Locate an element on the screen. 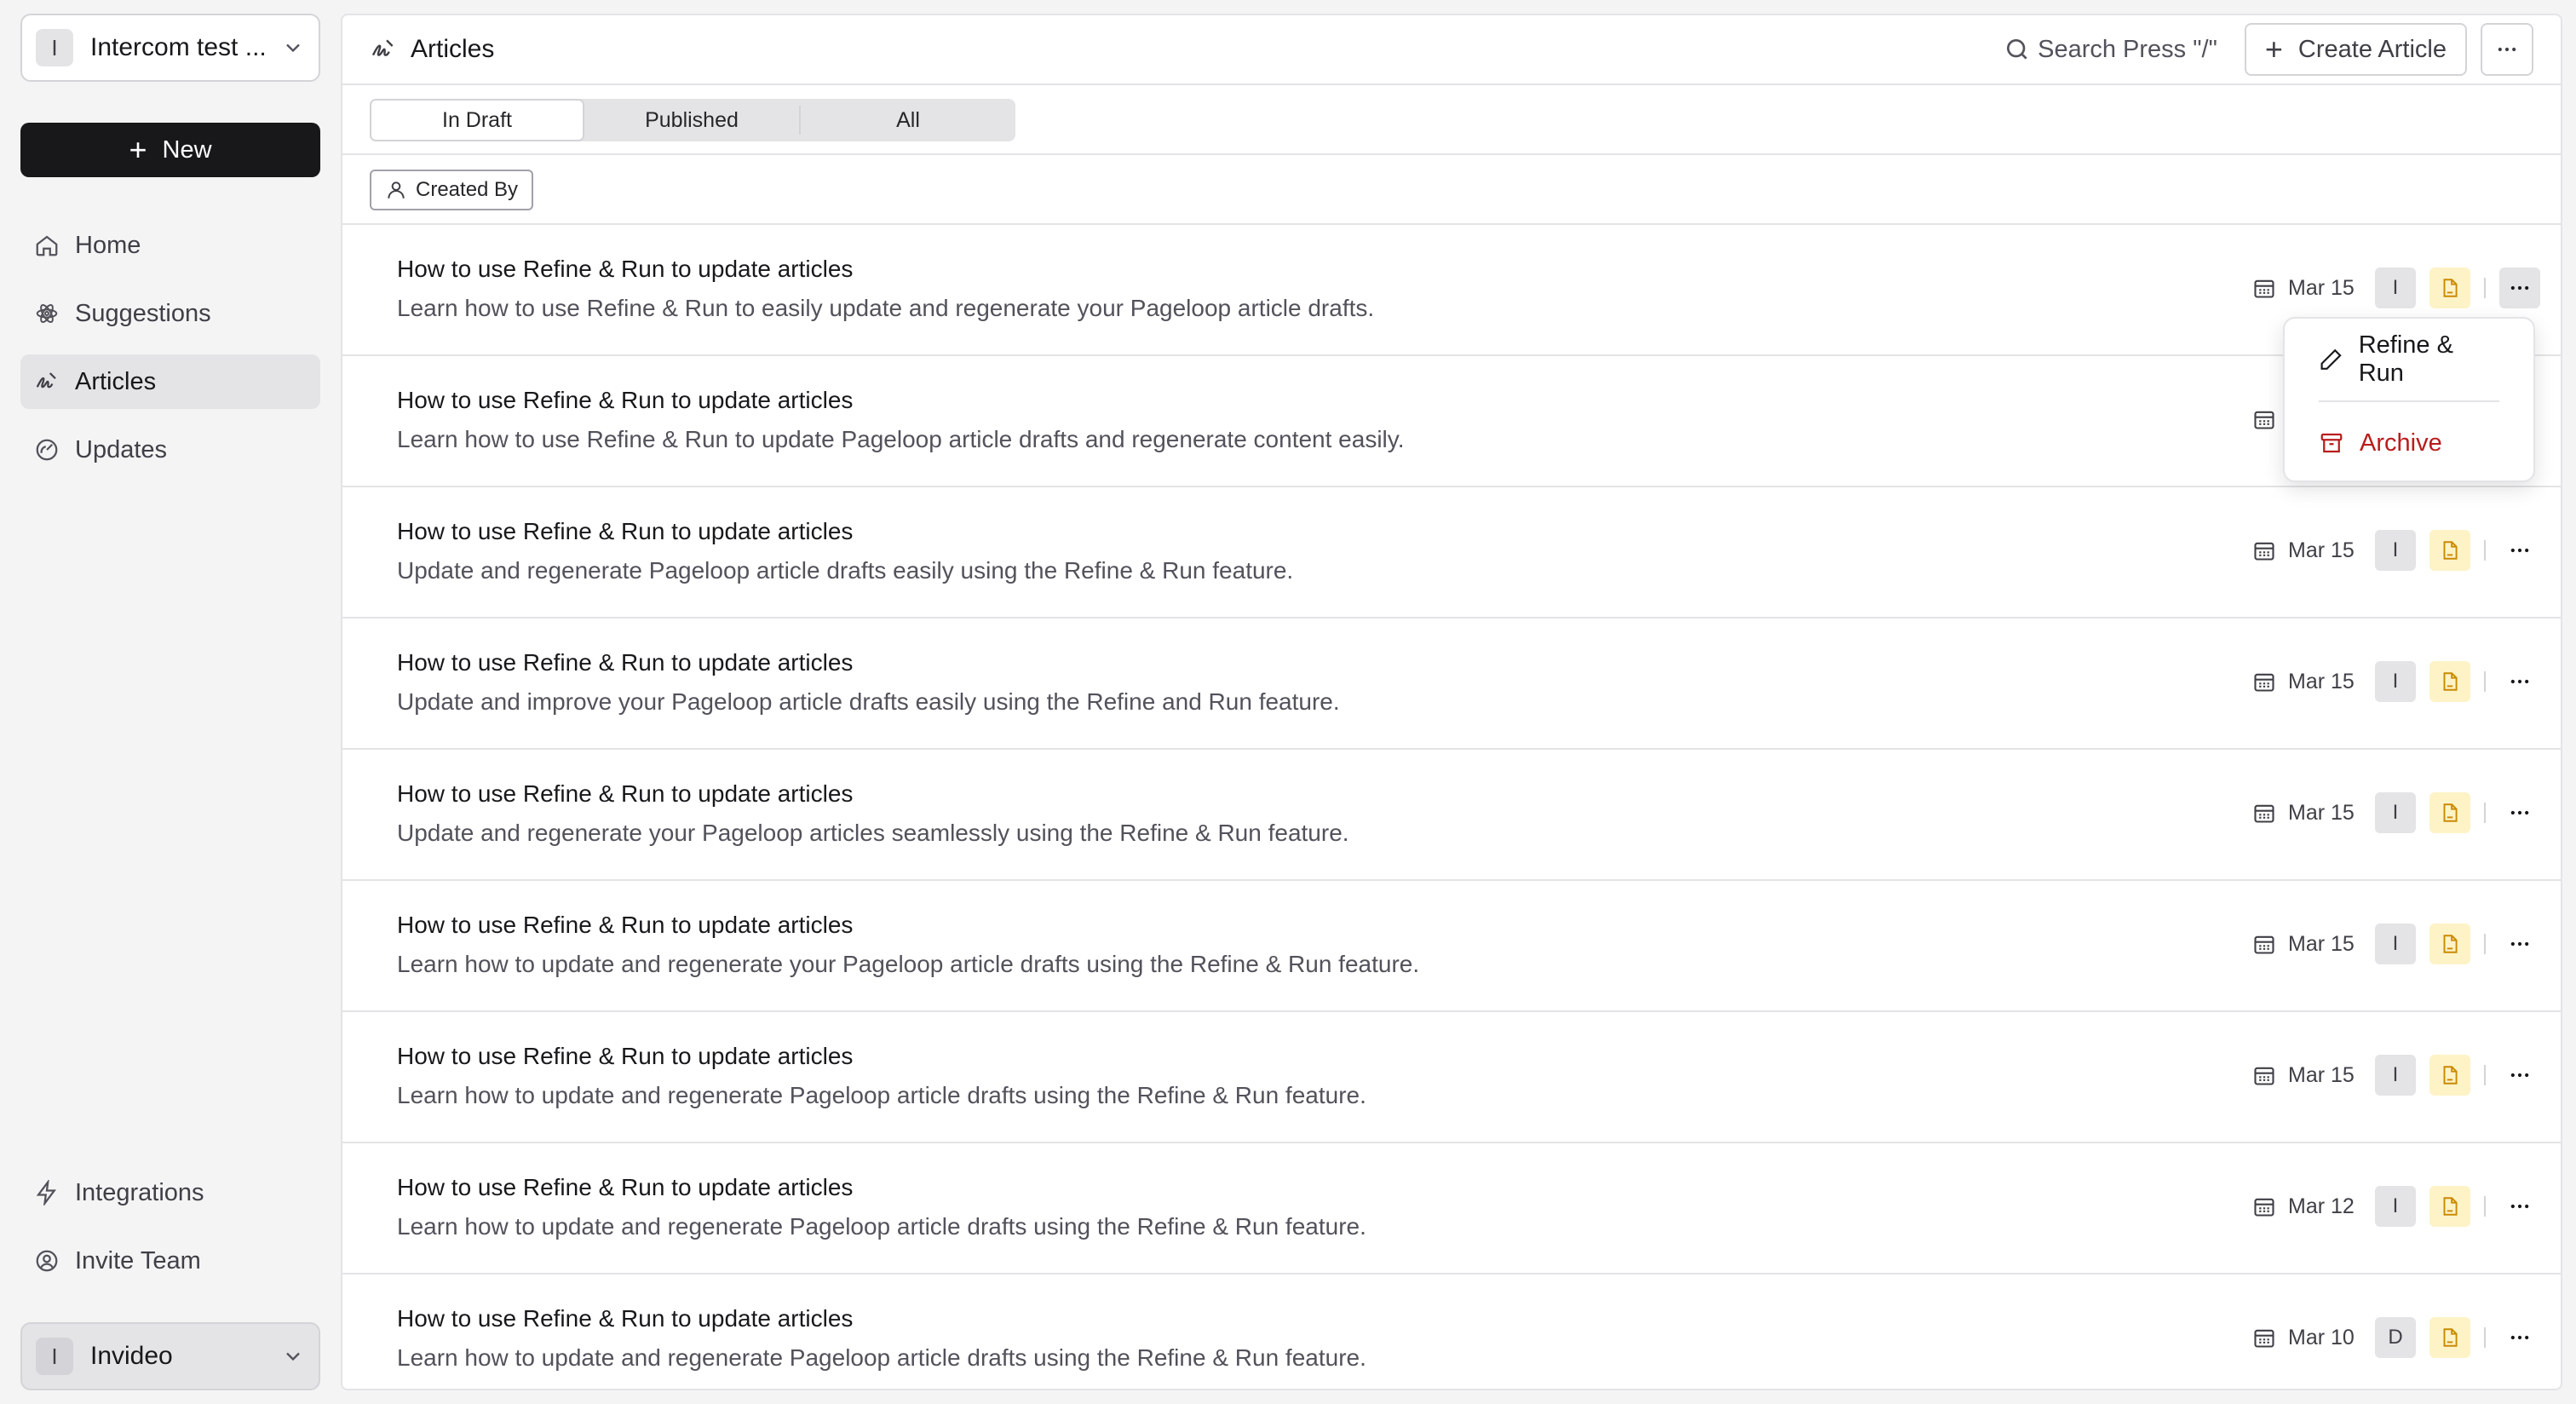 This screenshot has height=1404, width=2576. more-options-button is located at coordinates (2507, 49).